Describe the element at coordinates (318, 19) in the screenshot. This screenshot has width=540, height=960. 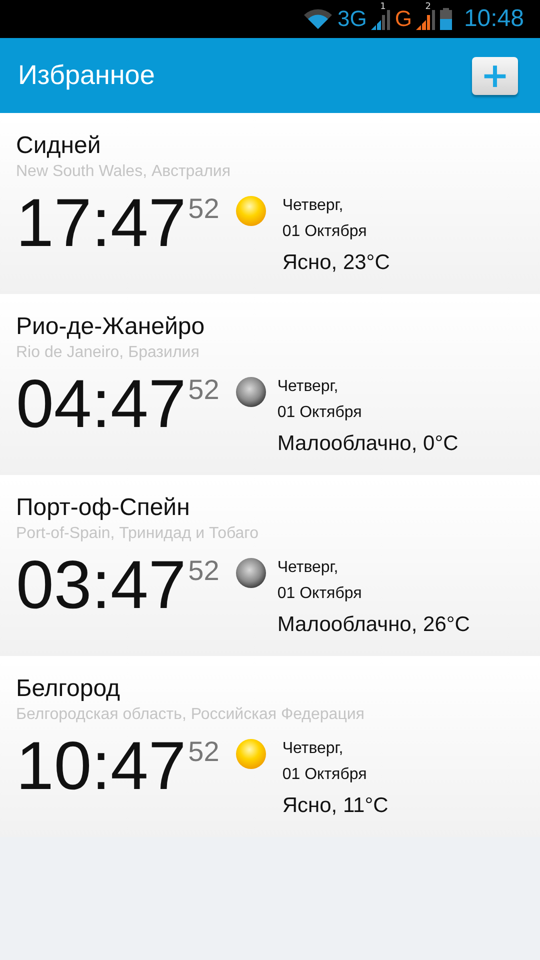
I see `wifi-icon` at that location.